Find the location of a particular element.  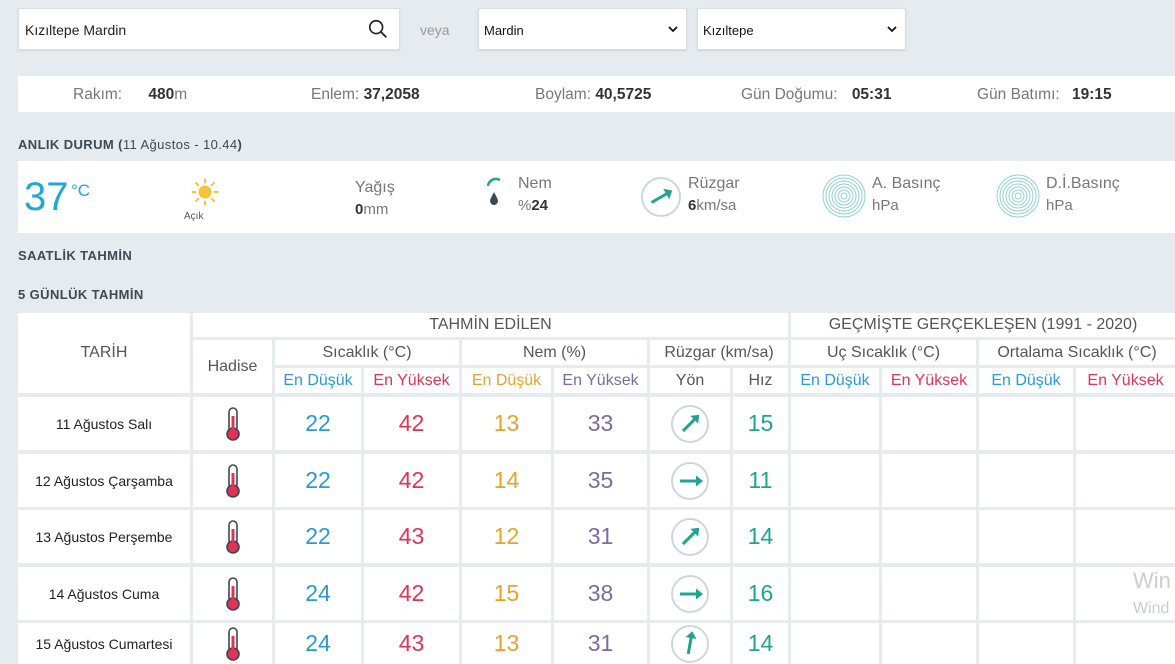

sunset: Gün Batımı: 19:15 is located at coordinates (1044, 95).